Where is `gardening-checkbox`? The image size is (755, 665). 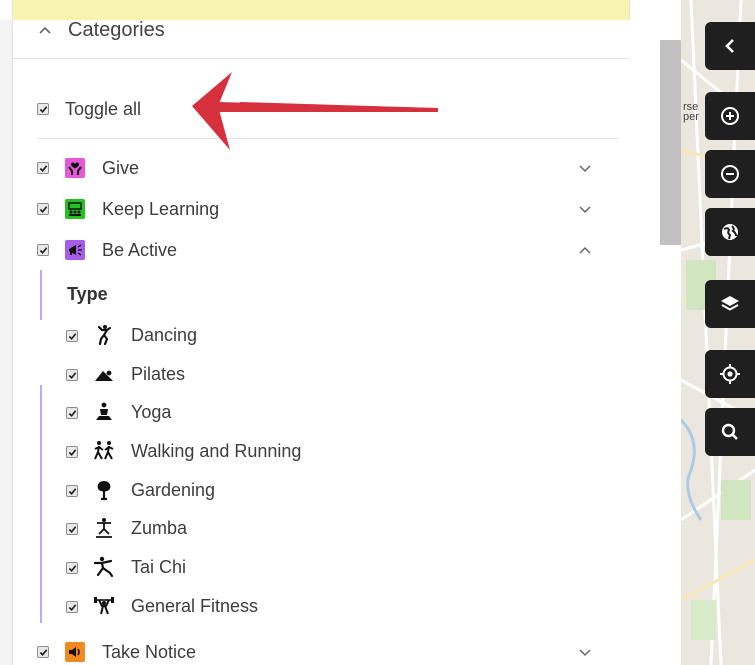
gardening-checkbox is located at coordinates (72, 491).